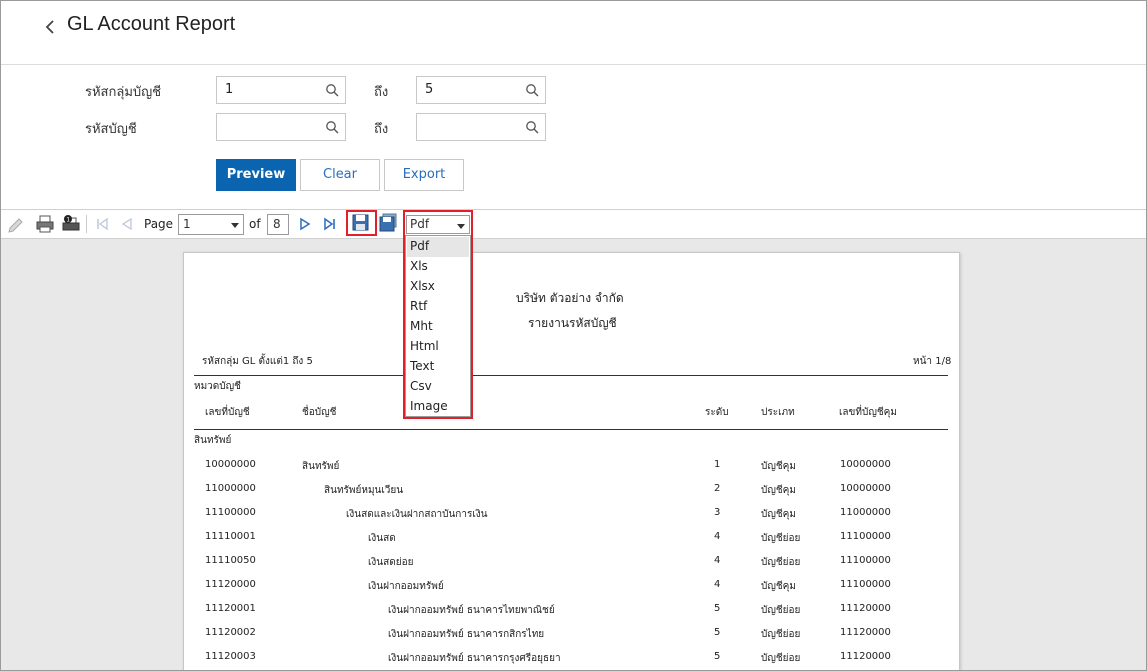 This screenshot has width=1147, height=671. Describe the element at coordinates (256, 175) in the screenshot. I see `preview-button: Preview` at that location.